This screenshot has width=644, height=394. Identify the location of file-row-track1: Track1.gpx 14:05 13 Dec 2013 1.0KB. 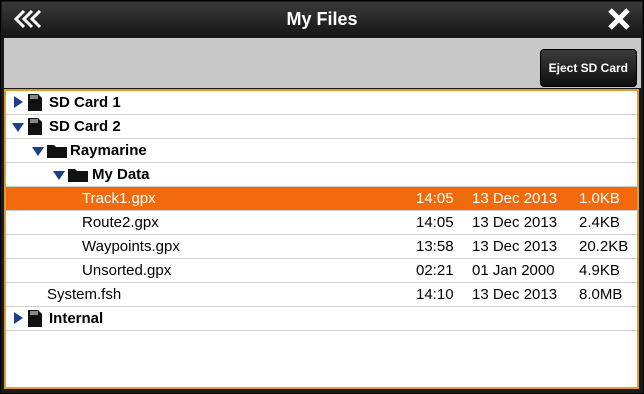
(321, 199).